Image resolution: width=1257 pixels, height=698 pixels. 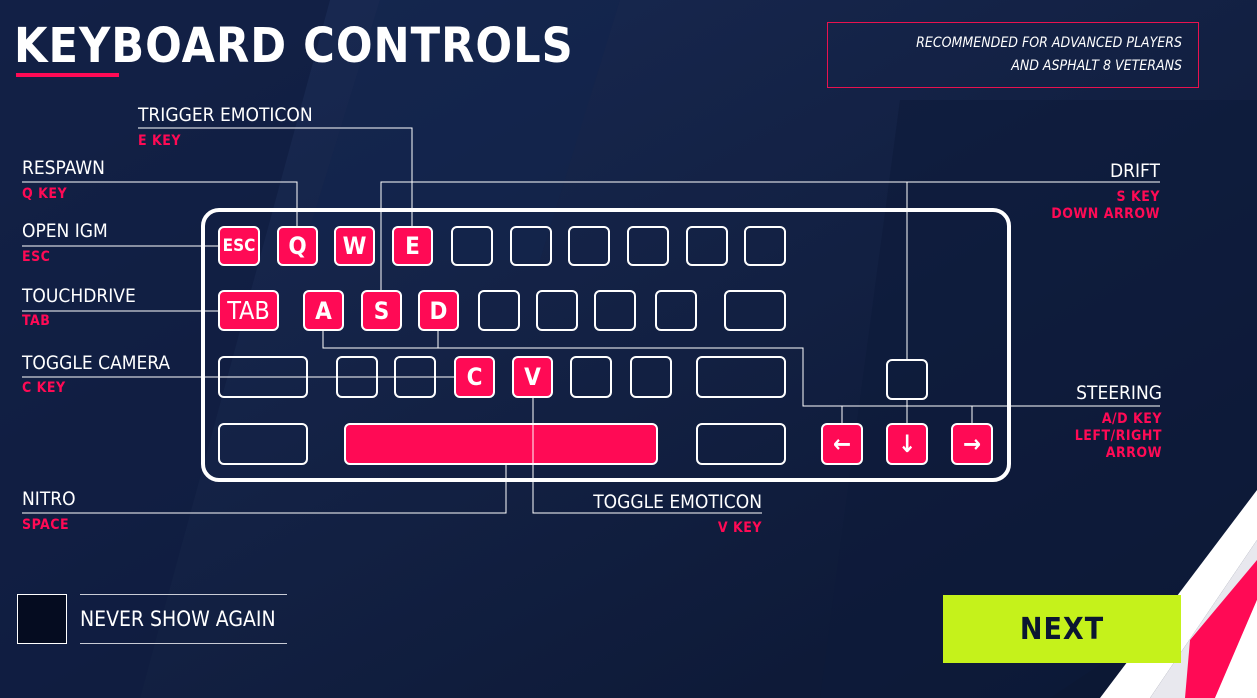 I want to click on label-touchdrive: TOUCHDRIVE, so click(x=79, y=296).